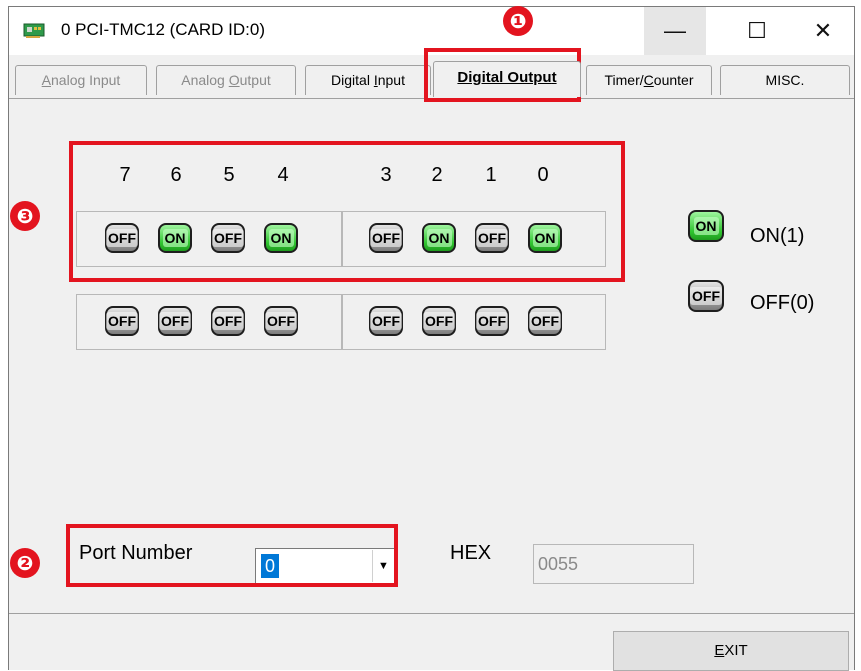  What do you see at coordinates (782, 303) in the screenshot?
I see `legend-off-text: OFF(0)` at bounding box center [782, 303].